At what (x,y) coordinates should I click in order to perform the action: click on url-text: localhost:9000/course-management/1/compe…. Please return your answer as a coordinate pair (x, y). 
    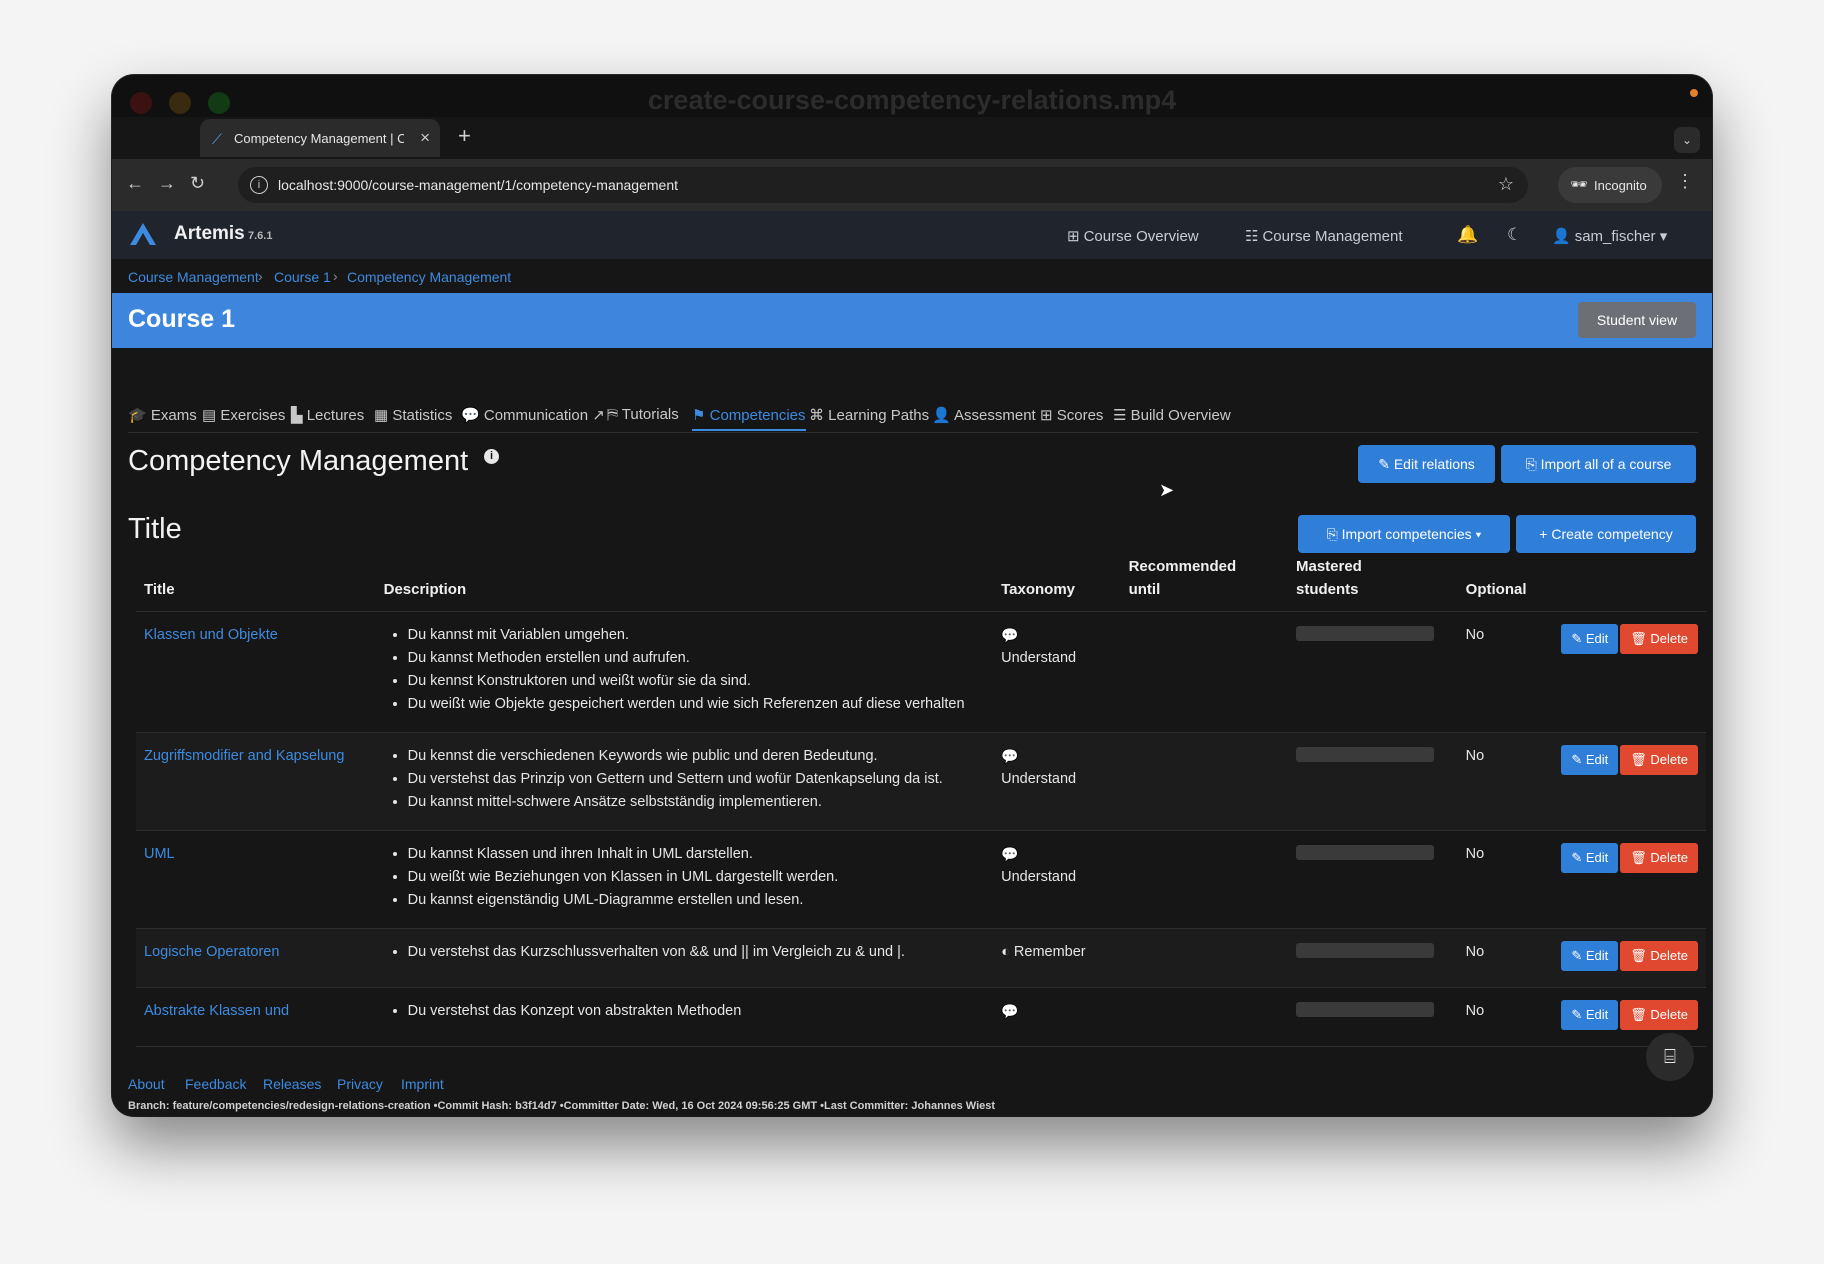
    Looking at the image, I should click on (478, 185).